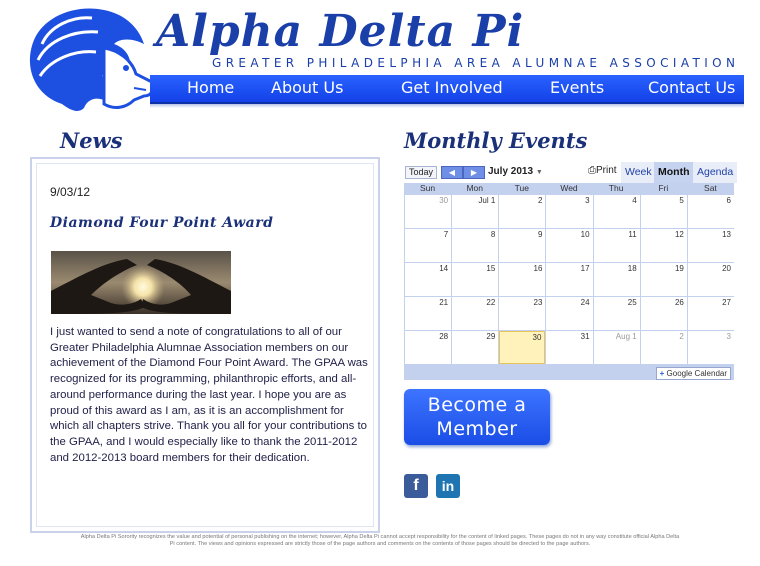 The width and height of the screenshot is (760, 566). What do you see at coordinates (569, 188) in the screenshot?
I see `weekday-header: Wed` at bounding box center [569, 188].